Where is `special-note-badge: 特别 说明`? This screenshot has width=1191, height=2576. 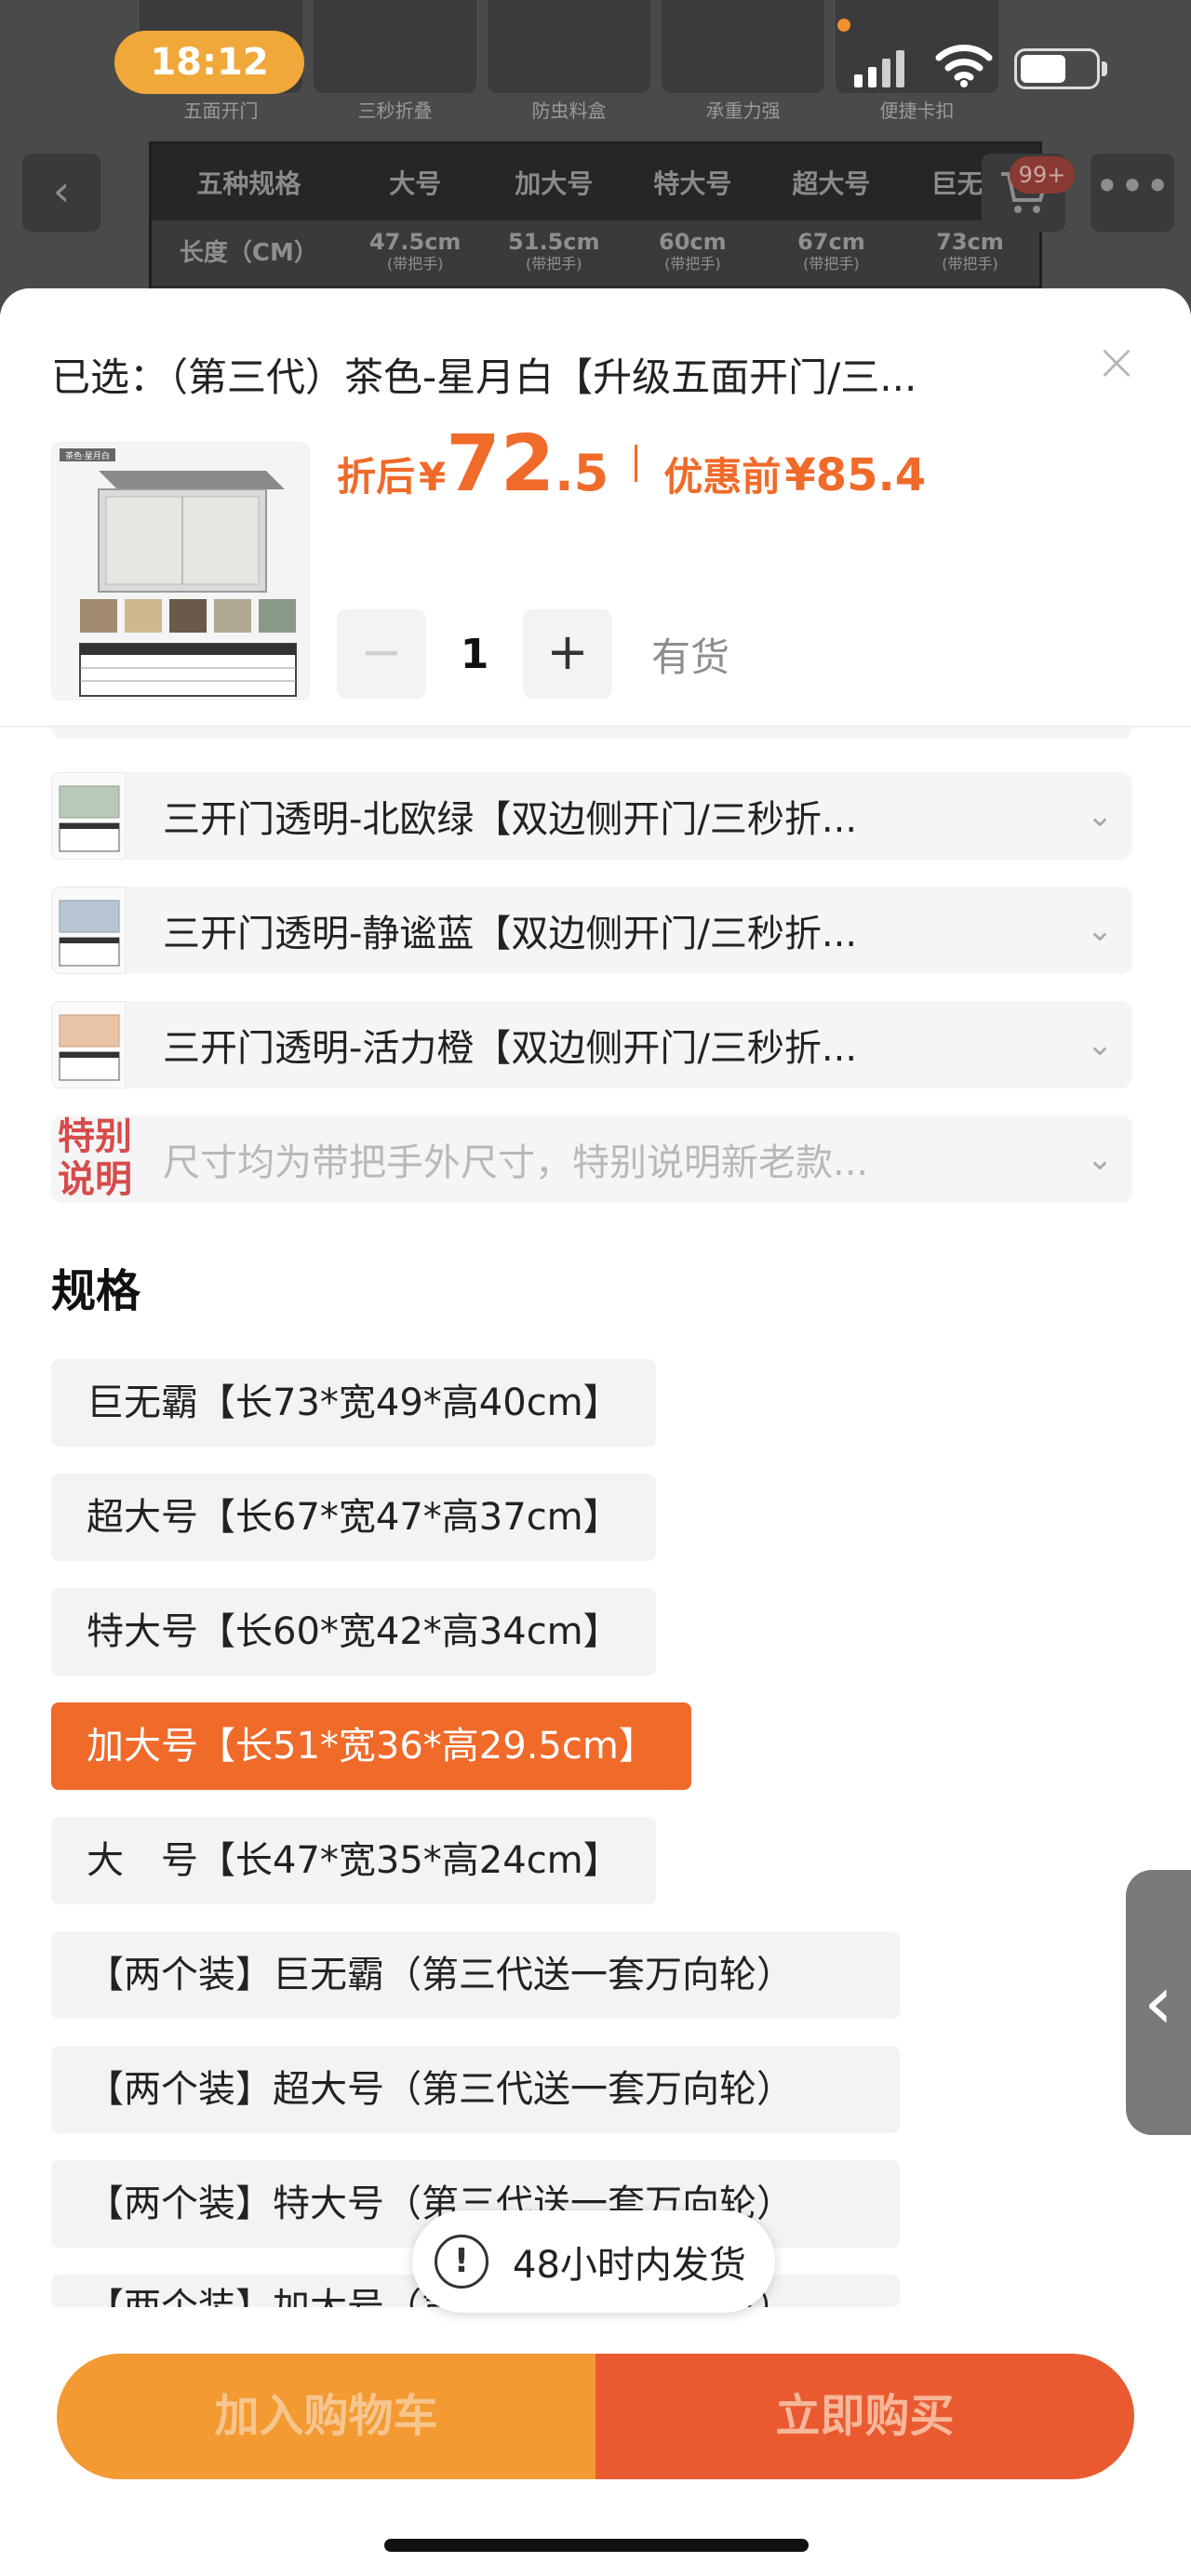 special-note-badge: 特别 说明 is located at coordinates (95, 1159).